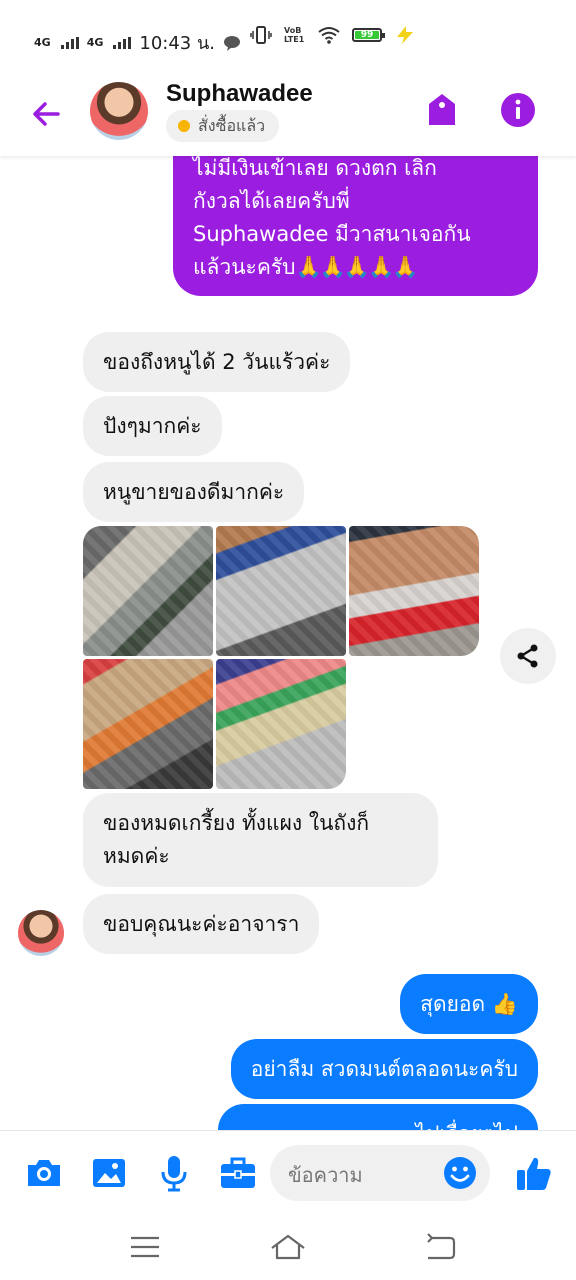 The image size is (576, 1280). What do you see at coordinates (44, 1173) in the screenshot?
I see `camera-icon` at bounding box center [44, 1173].